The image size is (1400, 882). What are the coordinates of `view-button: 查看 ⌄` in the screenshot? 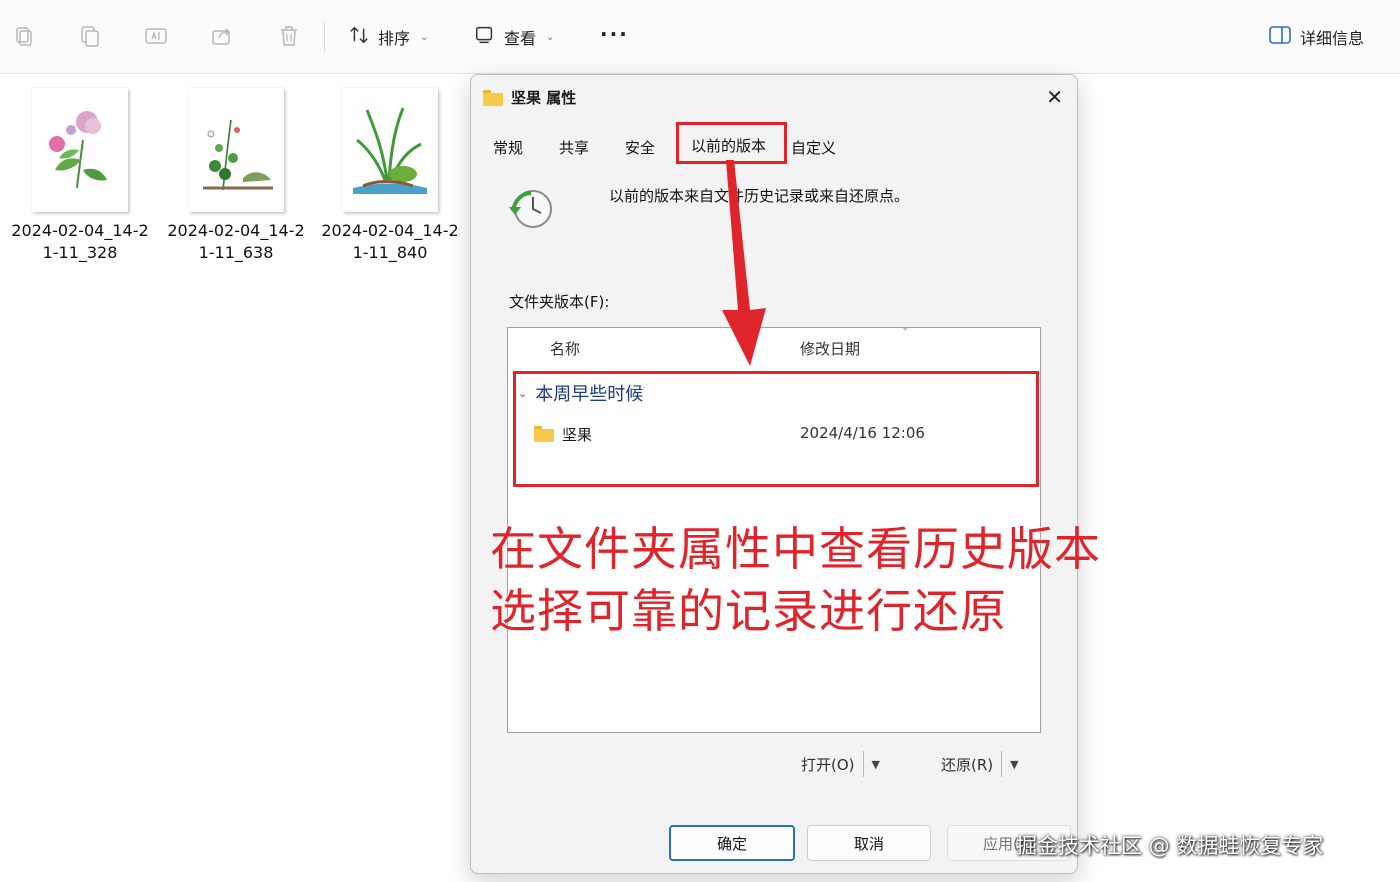 It's located at (514, 37).